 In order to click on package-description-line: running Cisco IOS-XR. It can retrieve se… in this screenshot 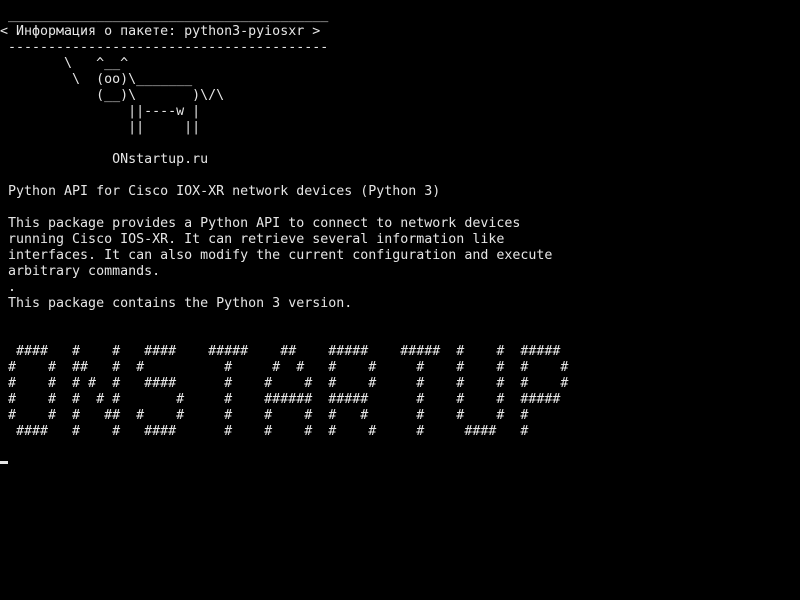, I will do `click(252, 239)`.